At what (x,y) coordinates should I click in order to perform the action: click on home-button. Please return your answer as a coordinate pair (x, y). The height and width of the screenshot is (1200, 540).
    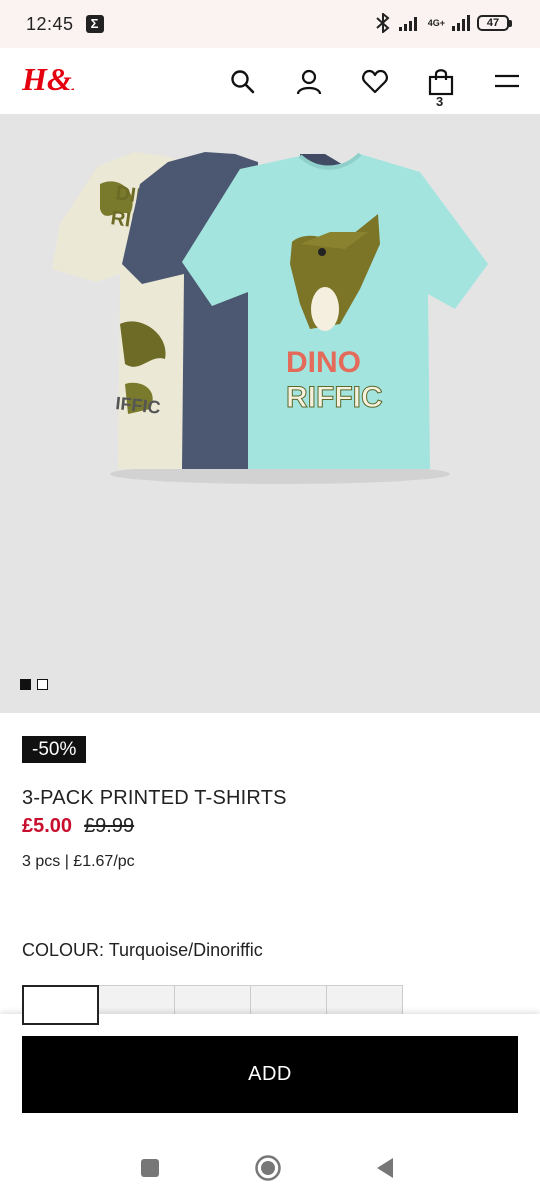
    Looking at the image, I should click on (268, 1168).